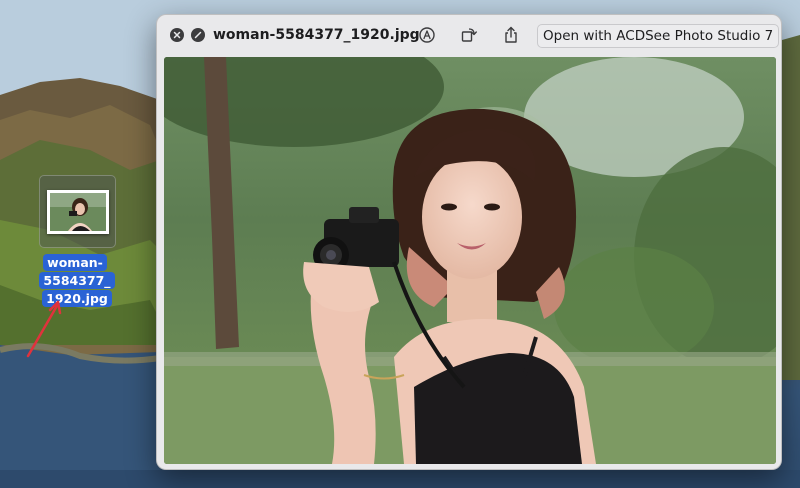  I want to click on close-icon, so click(177, 35).